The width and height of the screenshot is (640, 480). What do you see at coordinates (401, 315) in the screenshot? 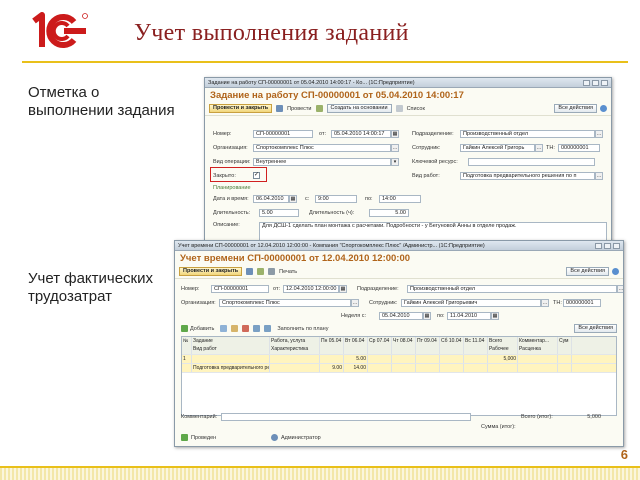
I see `week-from-field: 05.04.2010` at bounding box center [401, 315].